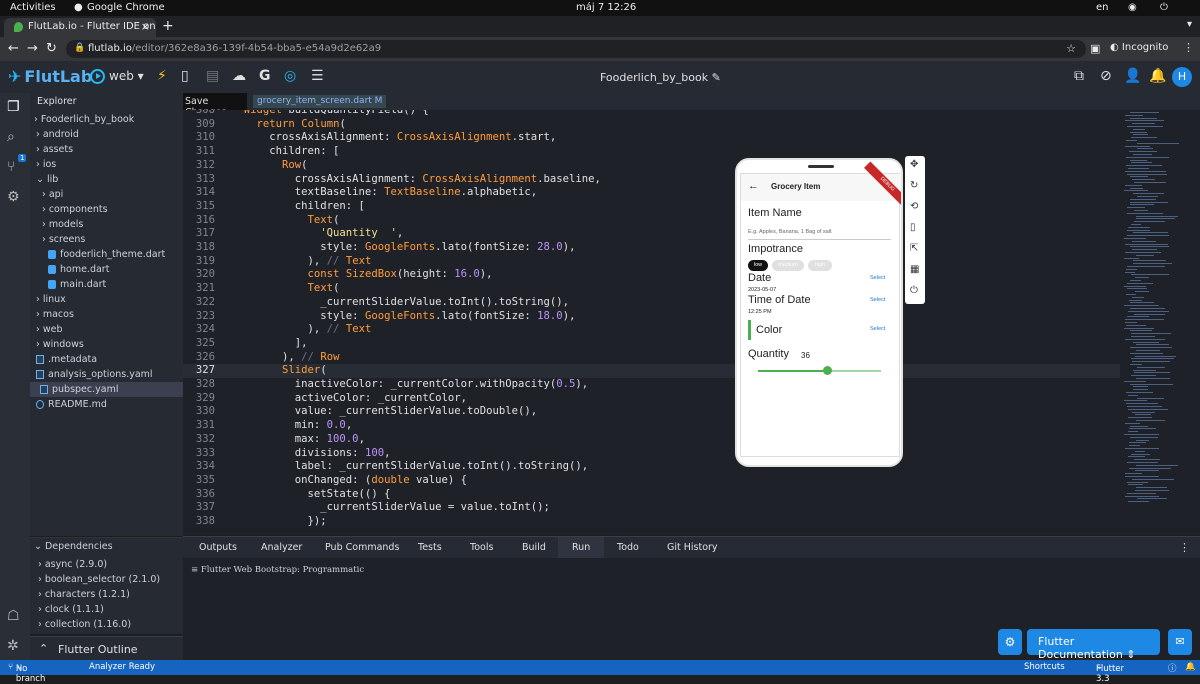 The height and width of the screenshot is (684, 1200). I want to click on incognito-indicator: ◐ Incognito, so click(1139, 47).